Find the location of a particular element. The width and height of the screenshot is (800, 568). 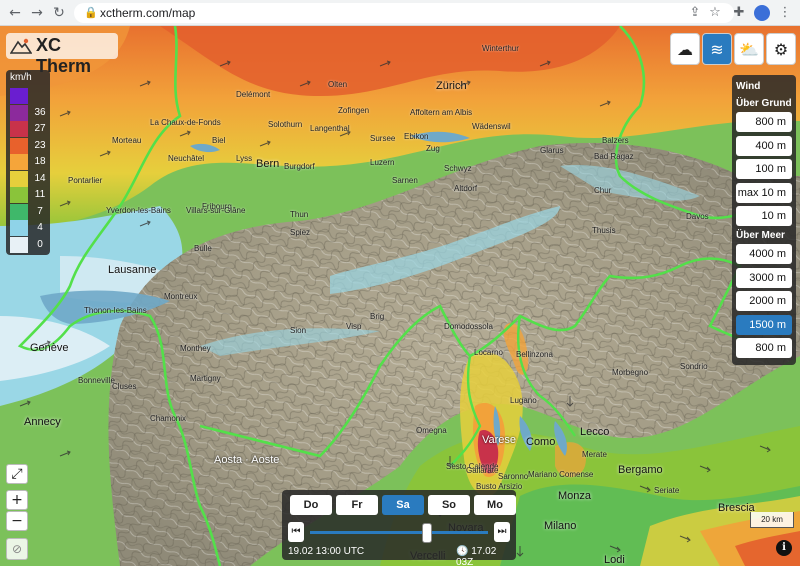

wind-button: ≋ is located at coordinates (717, 49).